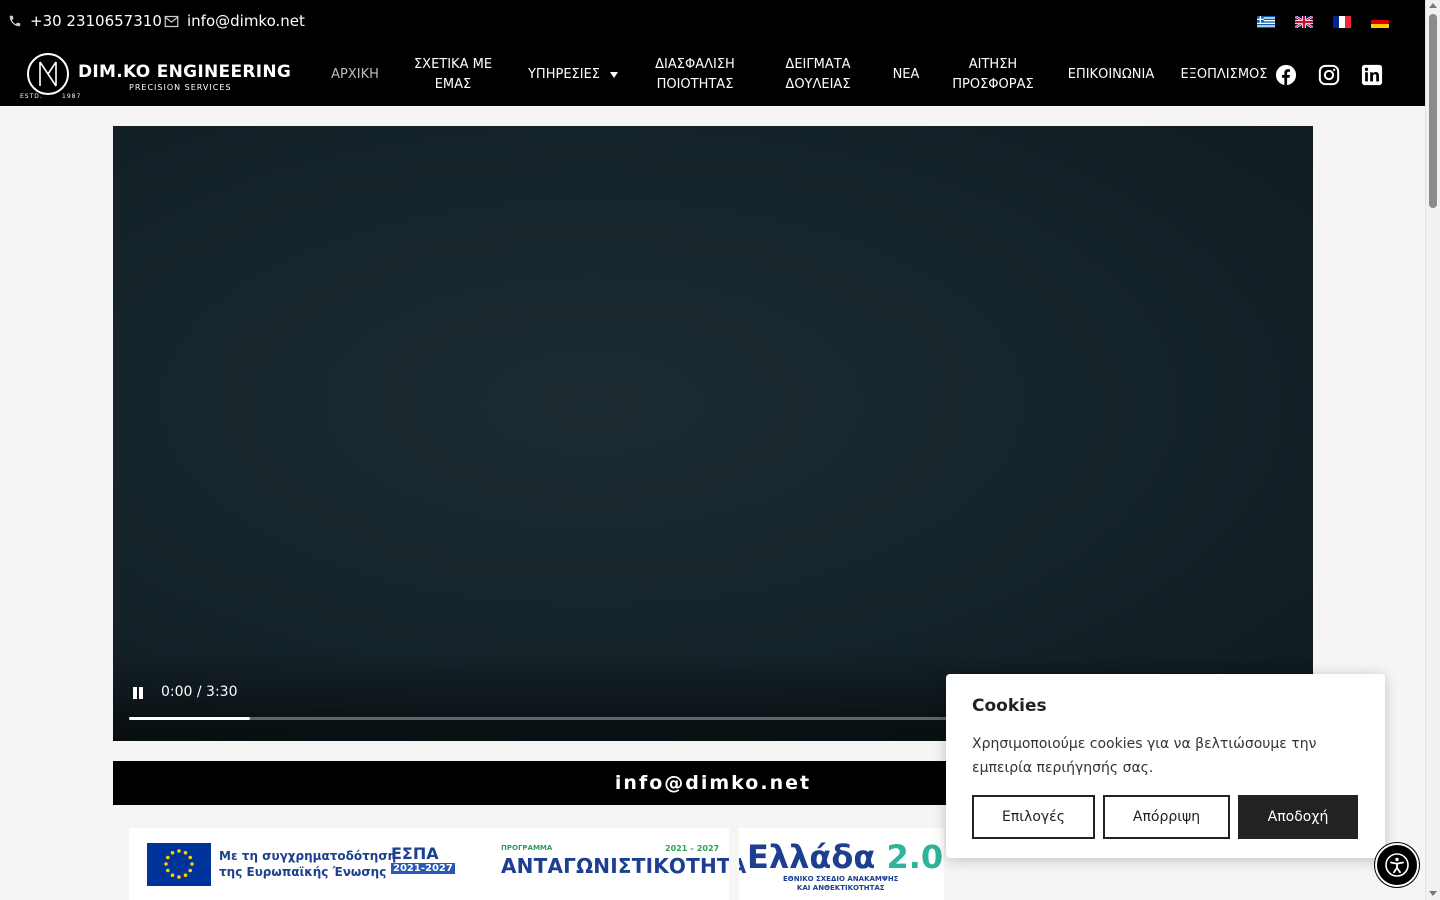  Describe the element at coordinates (1298, 817) in the screenshot. I see `cookie-accept-button: Αποδοχή` at that location.